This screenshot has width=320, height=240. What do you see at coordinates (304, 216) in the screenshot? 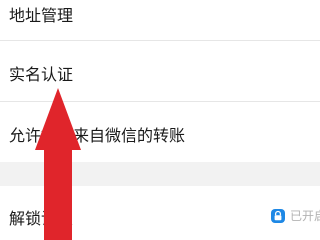
I see `unlock-status-text: 已开启` at bounding box center [304, 216].